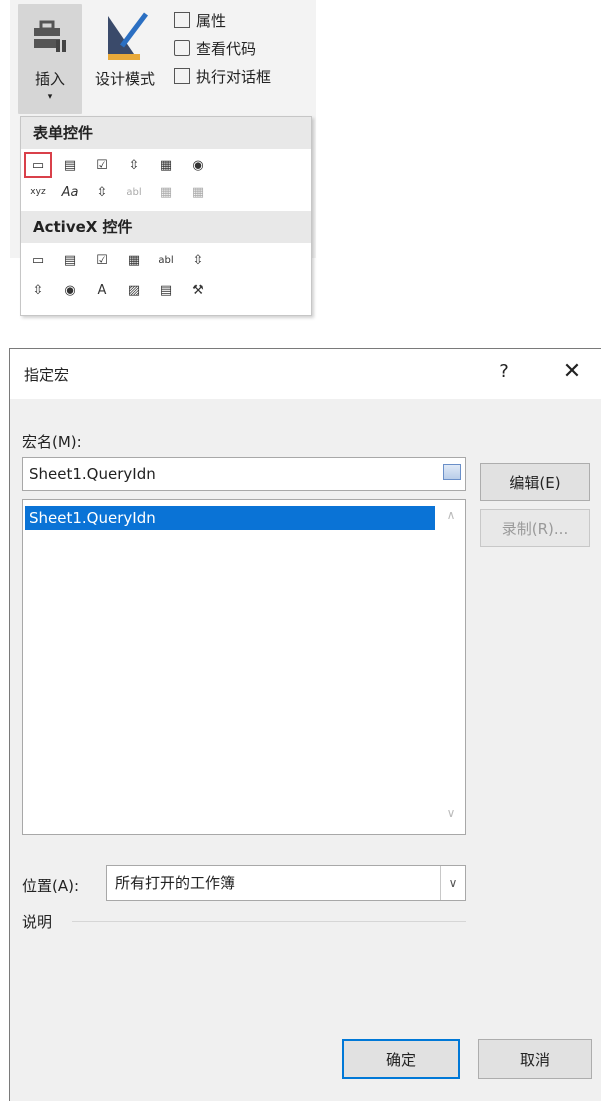 The width and height of the screenshot is (601, 1107). What do you see at coordinates (198, 290) in the screenshot?
I see `more-controls-activex: ⚒` at bounding box center [198, 290].